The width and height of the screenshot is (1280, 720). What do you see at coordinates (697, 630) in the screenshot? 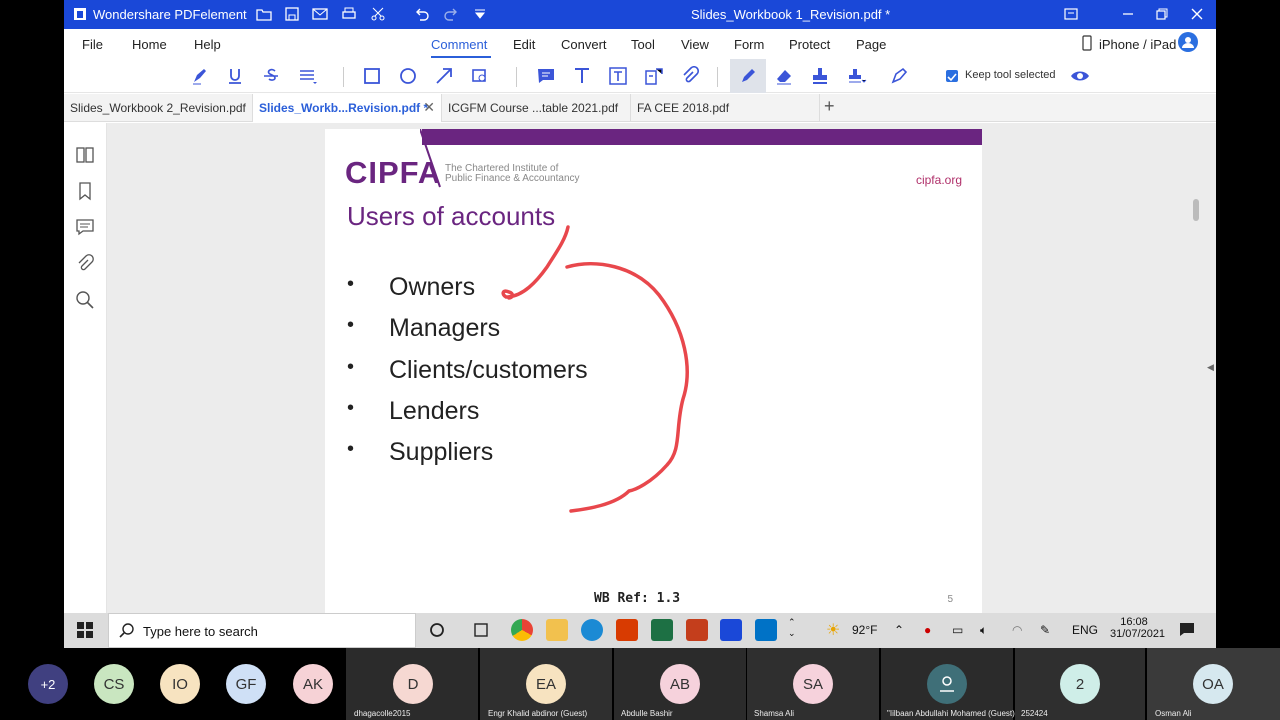
I see `powerpoint-icon` at bounding box center [697, 630].